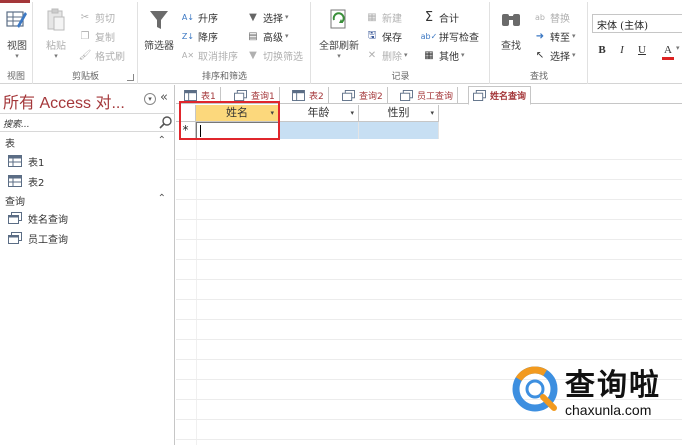 This screenshot has width=682, height=445. I want to click on nav-item-employee-query: 员工查询, so click(38, 238).